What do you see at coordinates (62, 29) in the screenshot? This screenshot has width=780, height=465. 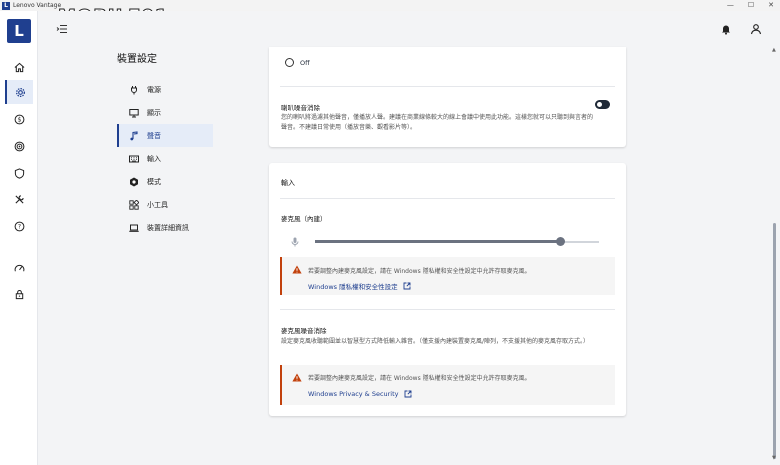 I see `menu-collapse-icon` at bounding box center [62, 29].